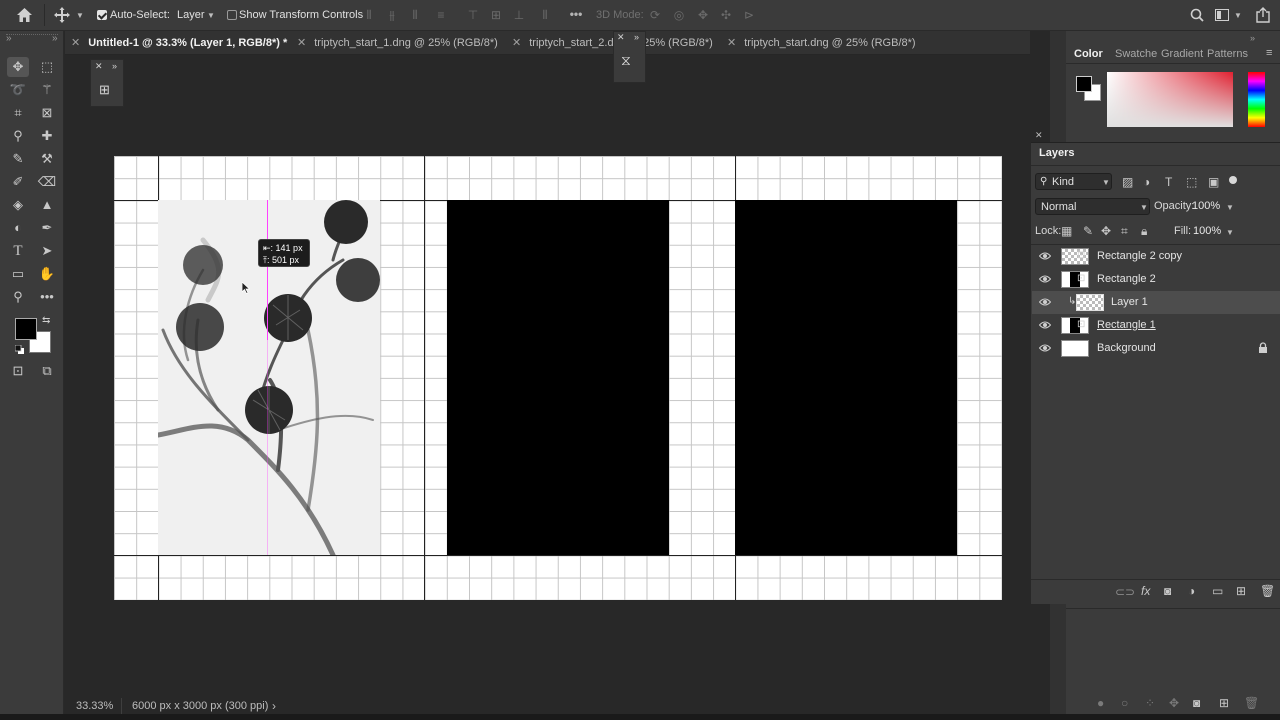 This screenshot has height=720, width=1280. What do you see at coordinates (1217, 591) in the screenshot?
I see `new-group-icon: ▭` at bounding box center [1217, 591].